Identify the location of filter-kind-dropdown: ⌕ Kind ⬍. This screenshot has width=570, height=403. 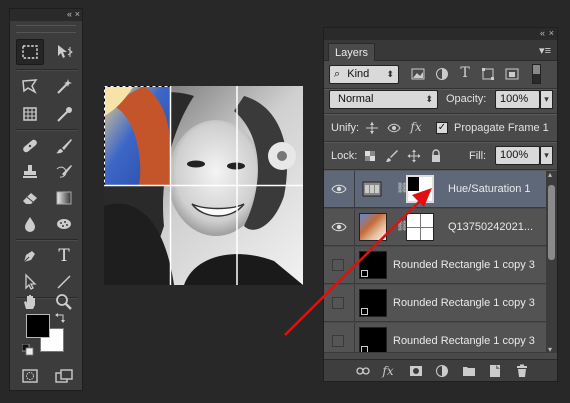
(364, 74).